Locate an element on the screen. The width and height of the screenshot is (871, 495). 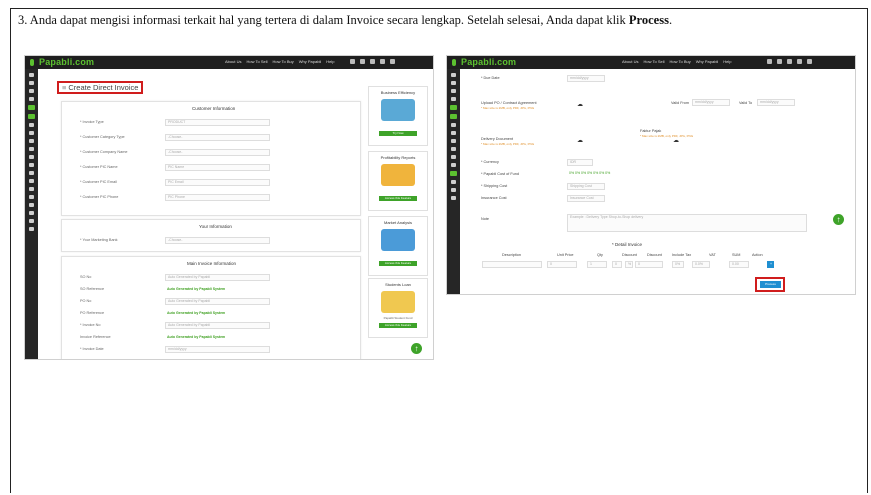
hamburger-icon: ≡ is located at coordinates (64, 87).